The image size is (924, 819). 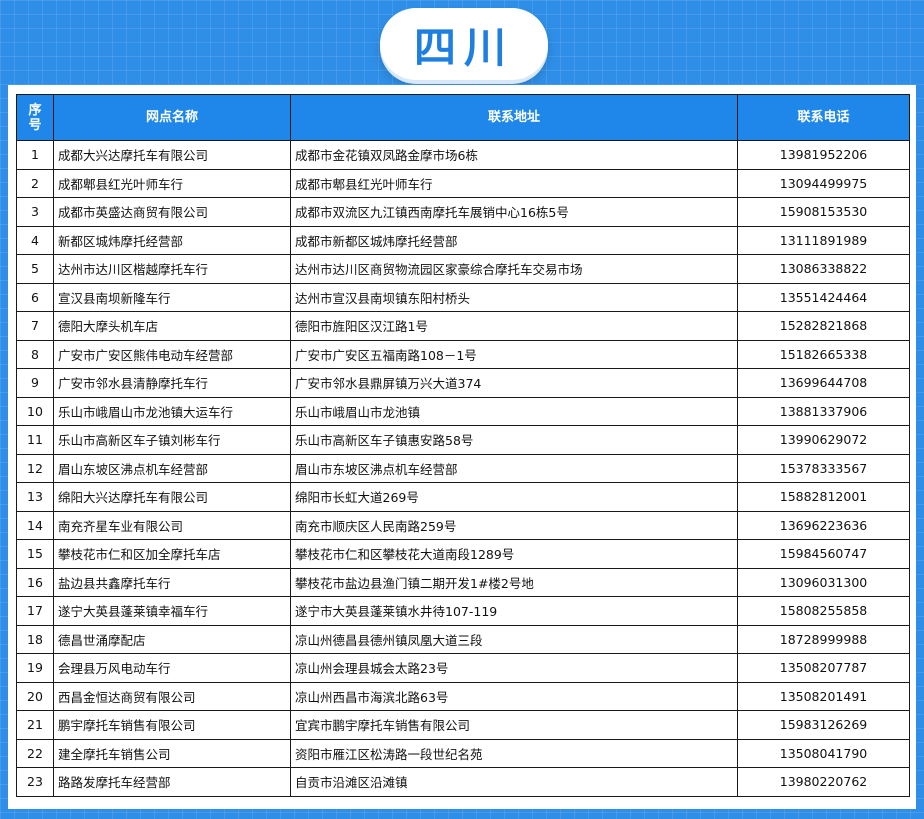 I want to click on table-row: 4 新都区城炜摩托经营部 成都市新都区城炜摩托经营部 13111891989, so click(x=463, y=240).